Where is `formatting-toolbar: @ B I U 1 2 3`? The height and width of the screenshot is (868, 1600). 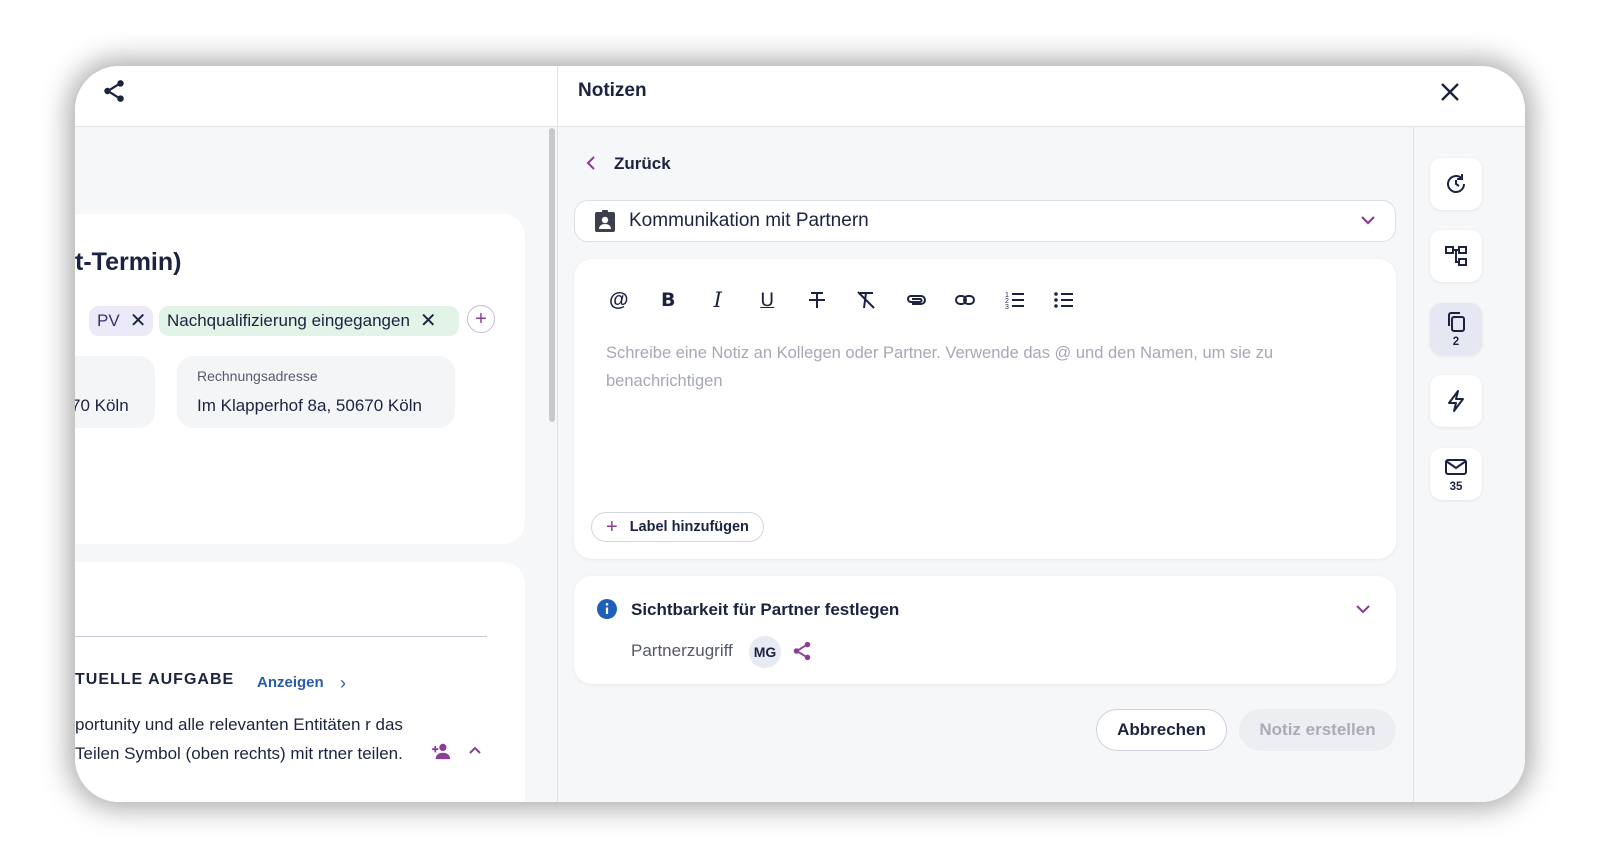
formatting-toolbar: @ B I U 1 2 3 is located at coordinates (841, 300).